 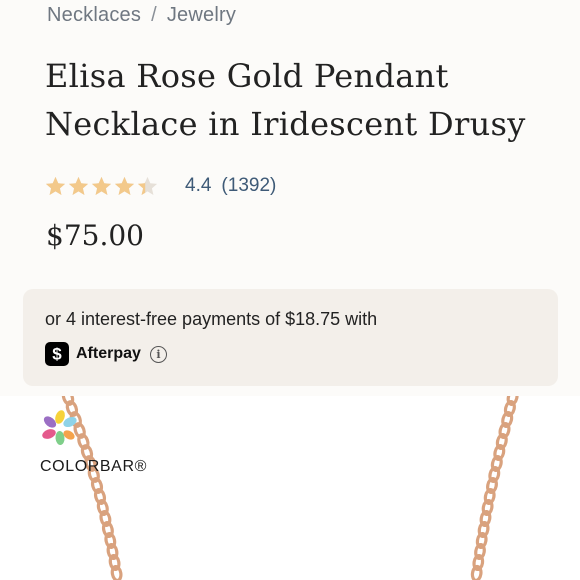 I want to click on star-rating, so click(x=101, y=186).